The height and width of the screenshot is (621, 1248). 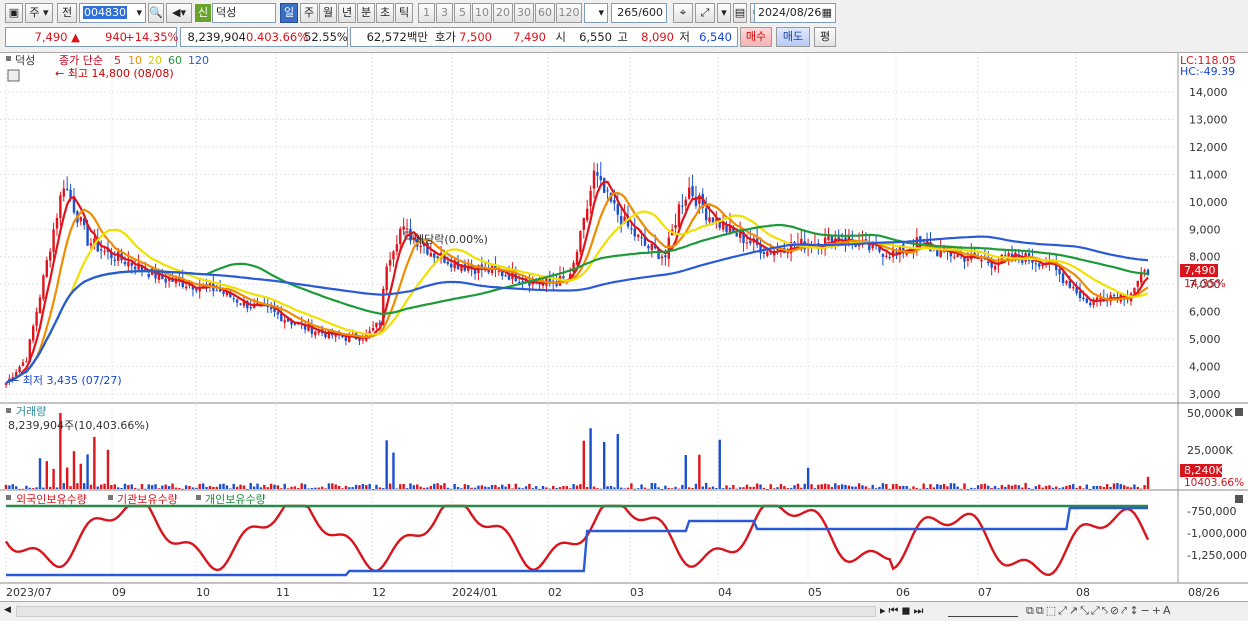 I want to click on tab-second: 초, so click(x=385, y=13).